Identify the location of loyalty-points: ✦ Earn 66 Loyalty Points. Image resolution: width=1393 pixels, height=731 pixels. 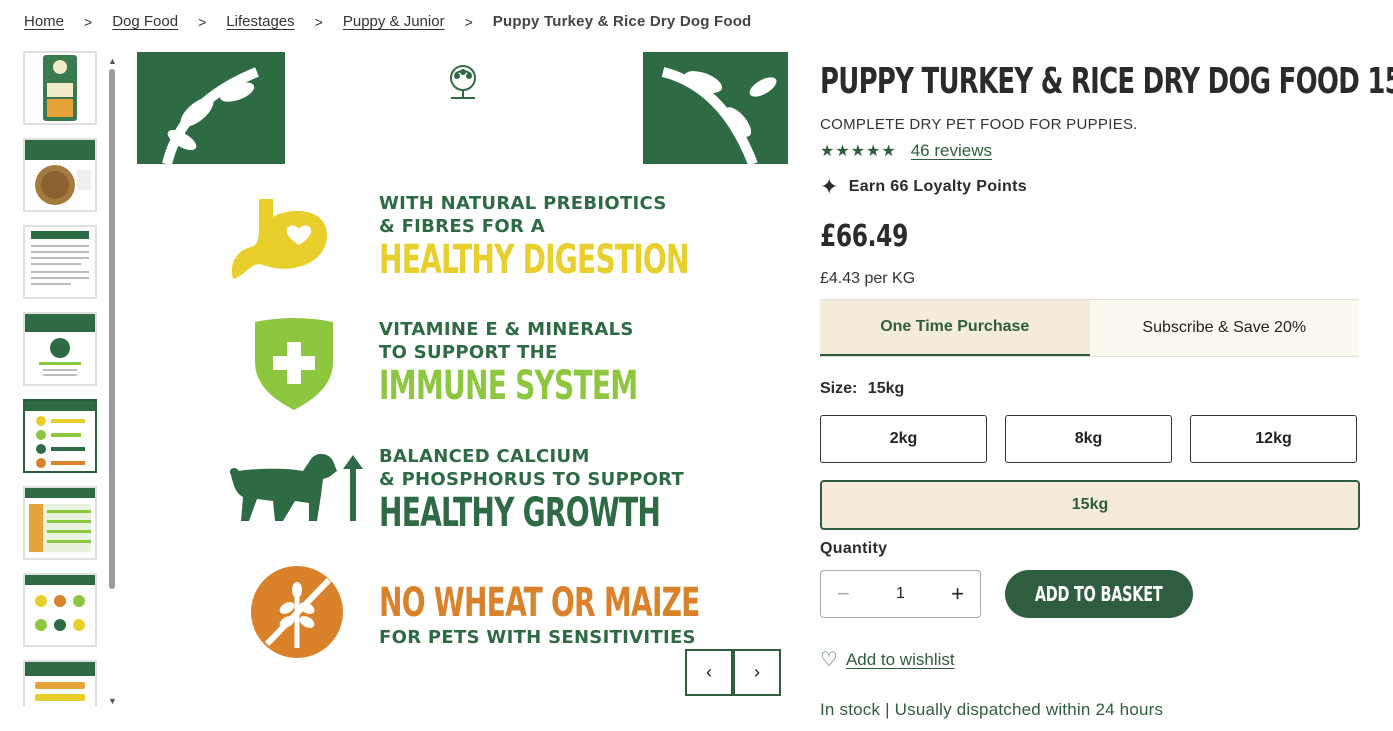
(1090, 186).